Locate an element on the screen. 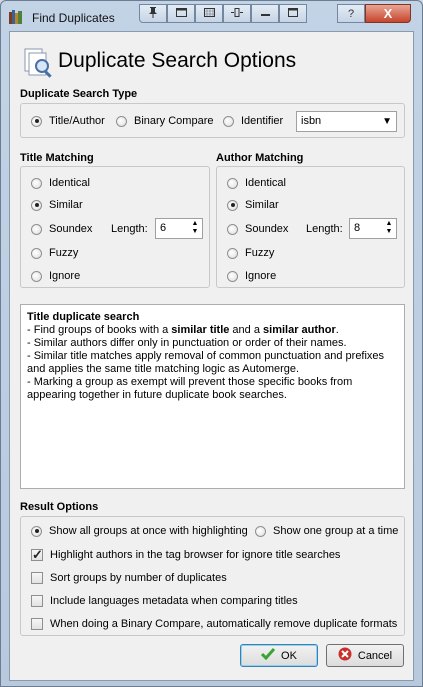 The image size is (423, 687). grid-icon is located at coordinates (209, 13).